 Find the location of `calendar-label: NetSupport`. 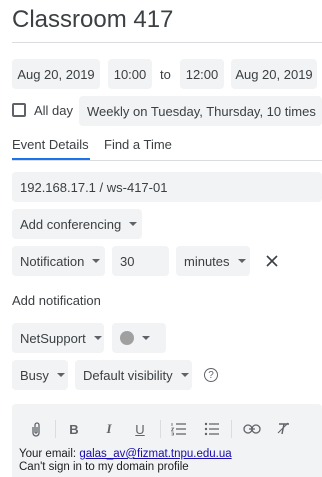

calendar-label: NetSupport is located at coordinates (53, 338).